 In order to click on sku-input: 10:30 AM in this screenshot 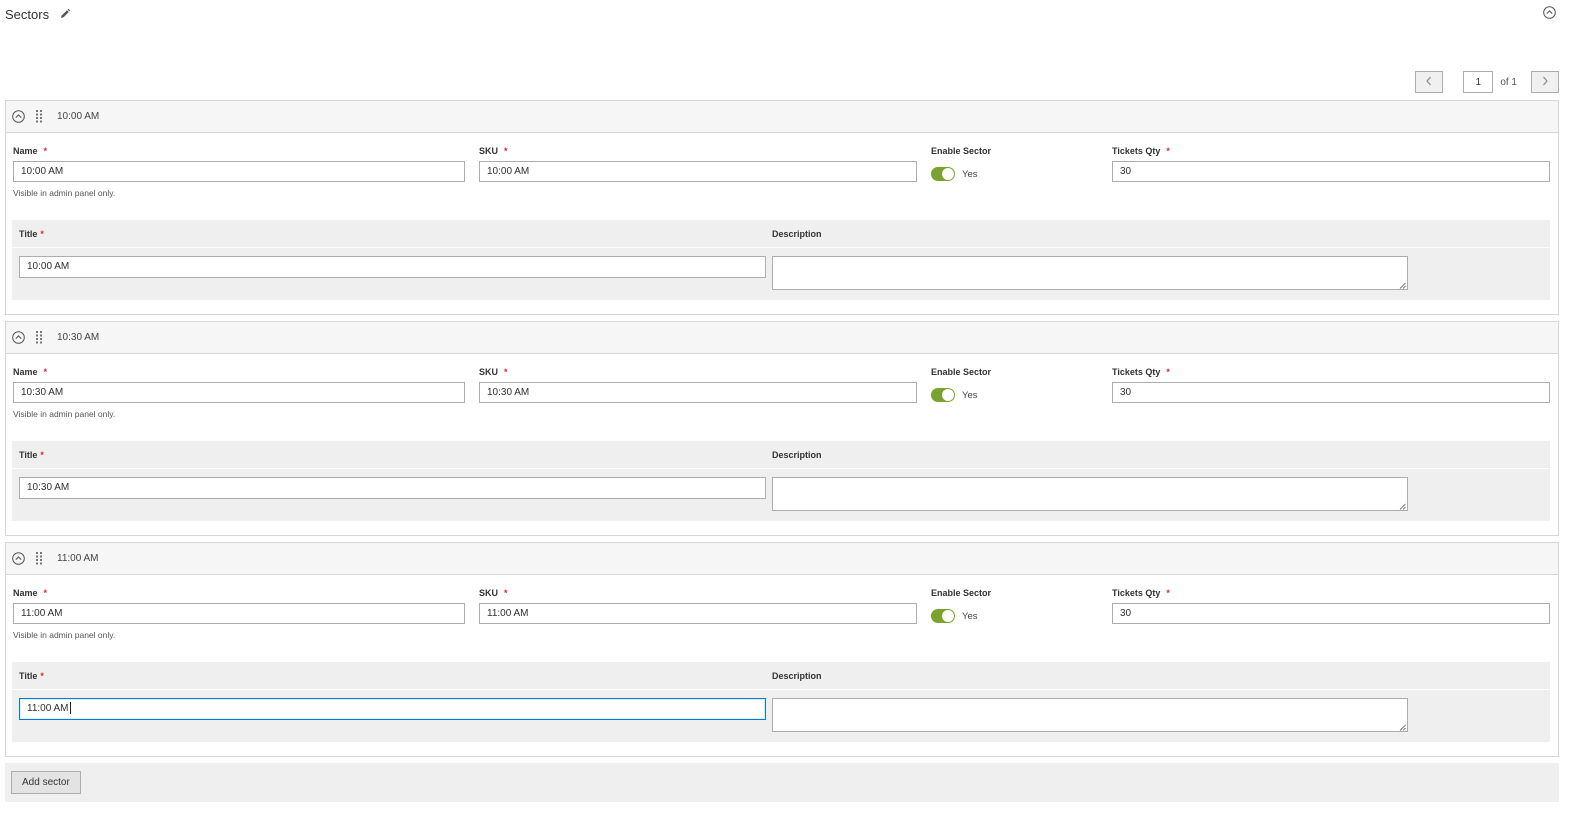, I will do `click(698, 392)`.